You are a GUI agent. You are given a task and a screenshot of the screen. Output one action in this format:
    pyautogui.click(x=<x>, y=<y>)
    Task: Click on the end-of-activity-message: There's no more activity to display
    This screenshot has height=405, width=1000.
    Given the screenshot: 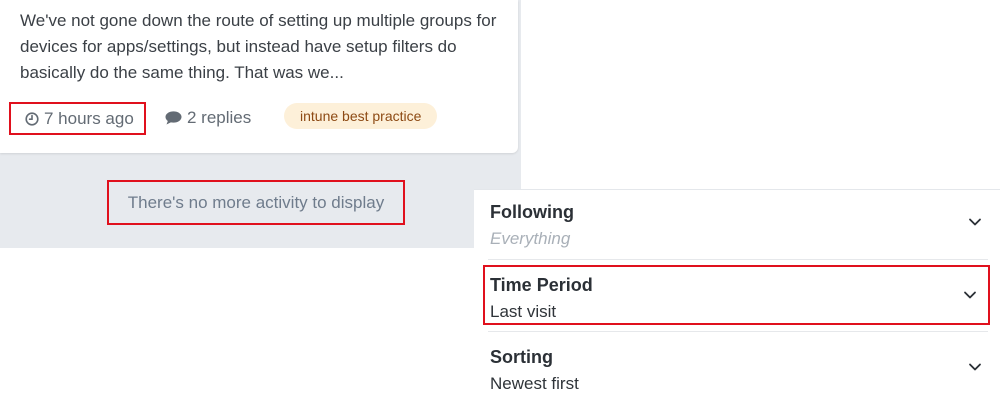 What is the action you would take?
    pyautogui.click(x=256, y=202)
    